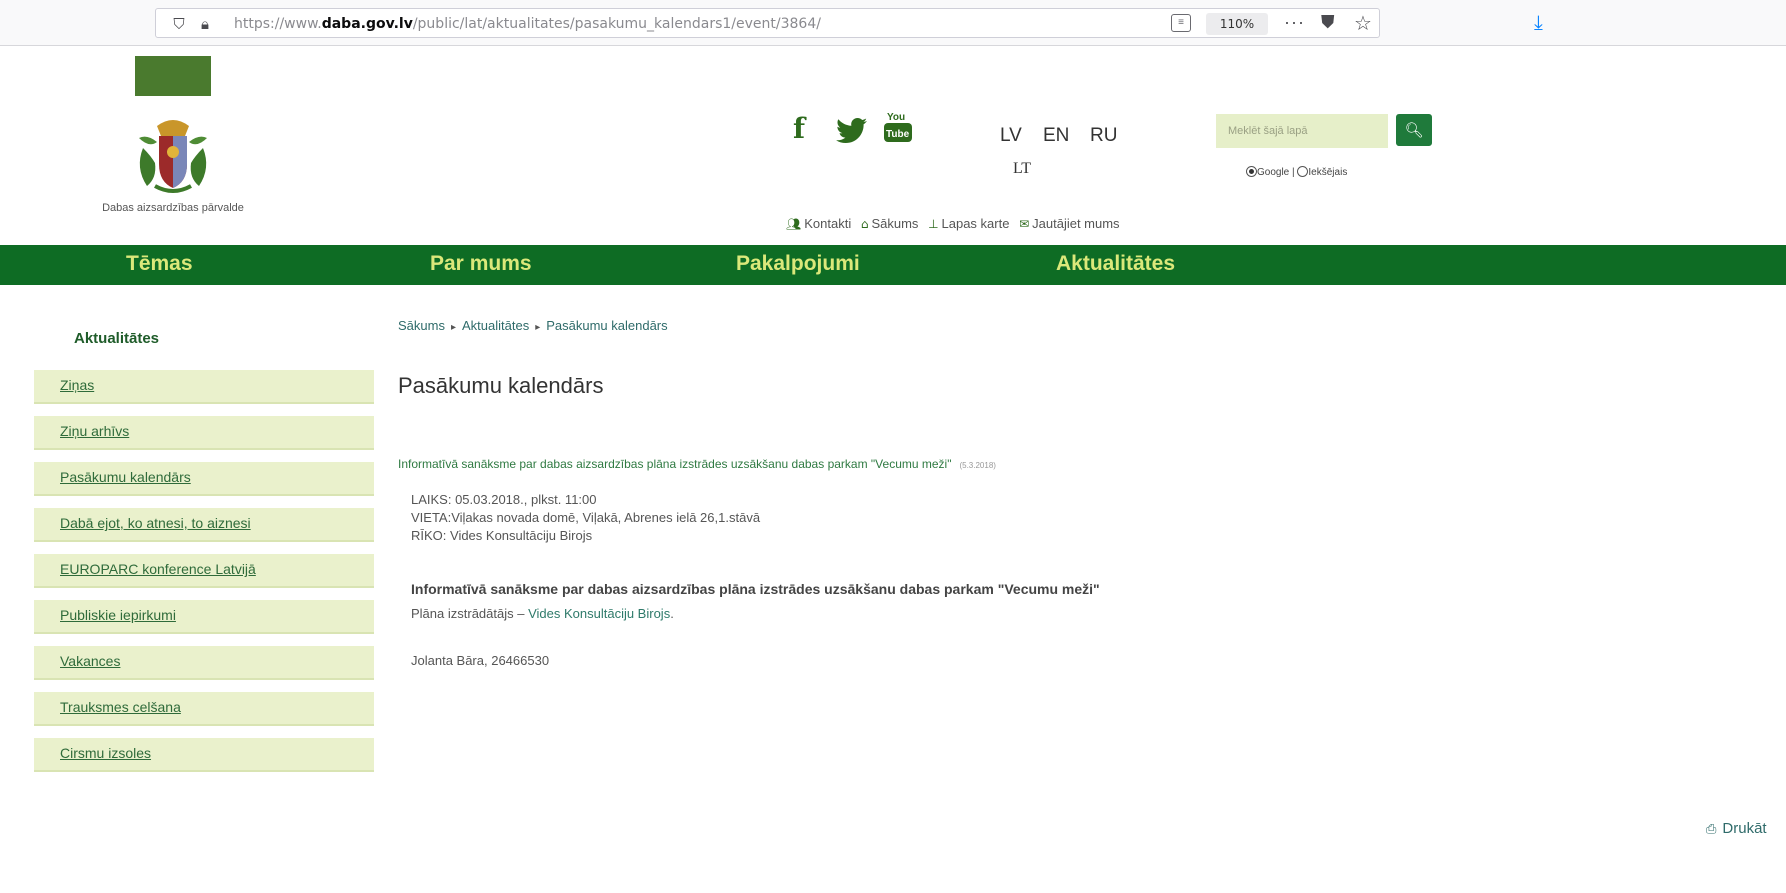 This screenshot has width=1786, height=893. I want to click on developer-link: Vides Konsultāciju Birojs, so click(599, 613).